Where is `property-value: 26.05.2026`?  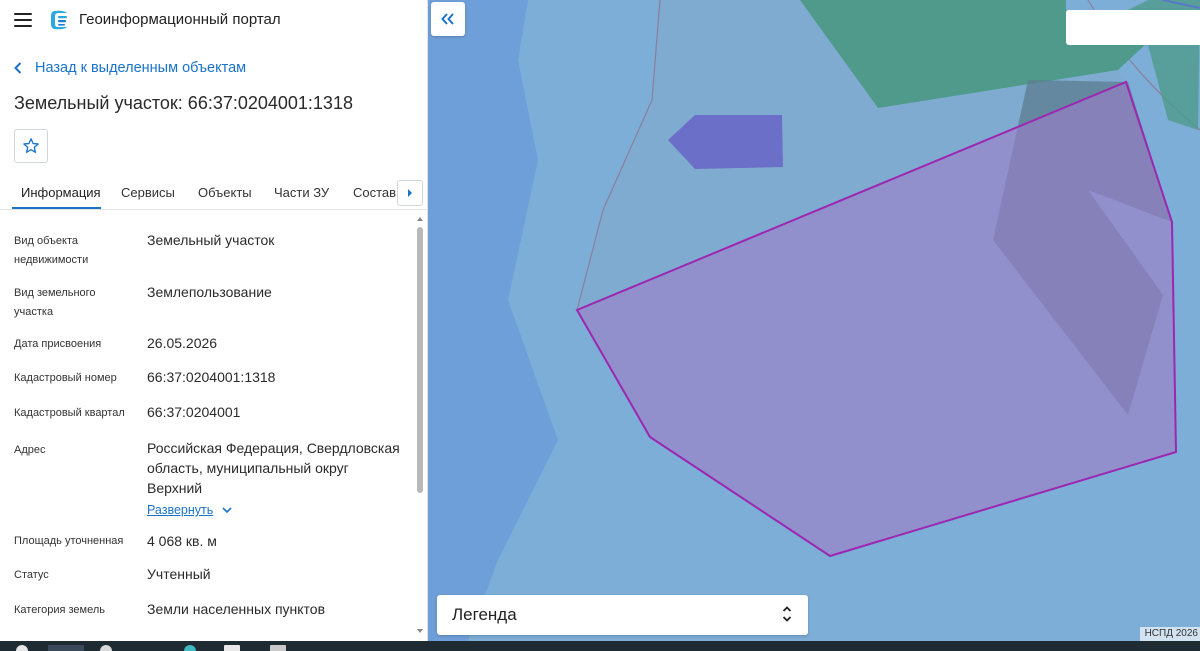
property-value: 26.05.2026 is located at coordinates (182, 343).